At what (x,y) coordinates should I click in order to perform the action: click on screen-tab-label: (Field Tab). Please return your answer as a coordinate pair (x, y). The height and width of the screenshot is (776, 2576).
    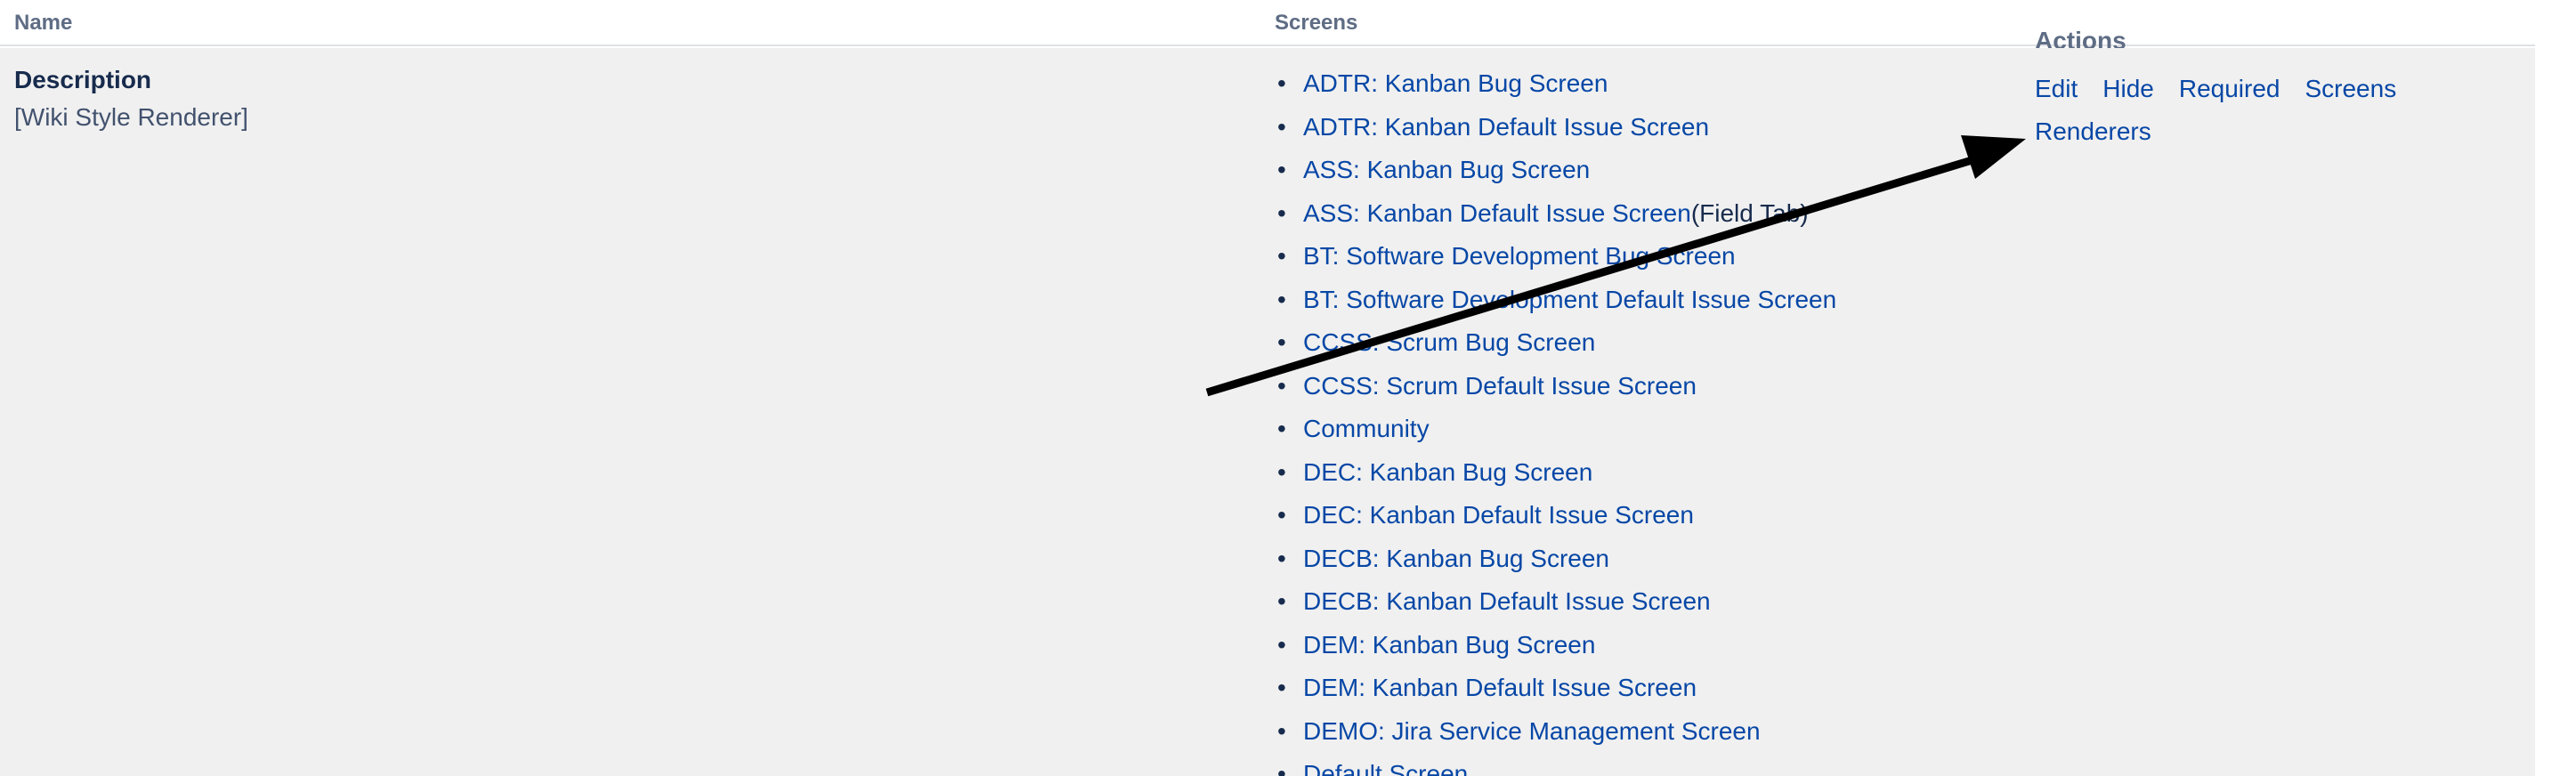
    Looking at the image, I should click on (1749, 212).